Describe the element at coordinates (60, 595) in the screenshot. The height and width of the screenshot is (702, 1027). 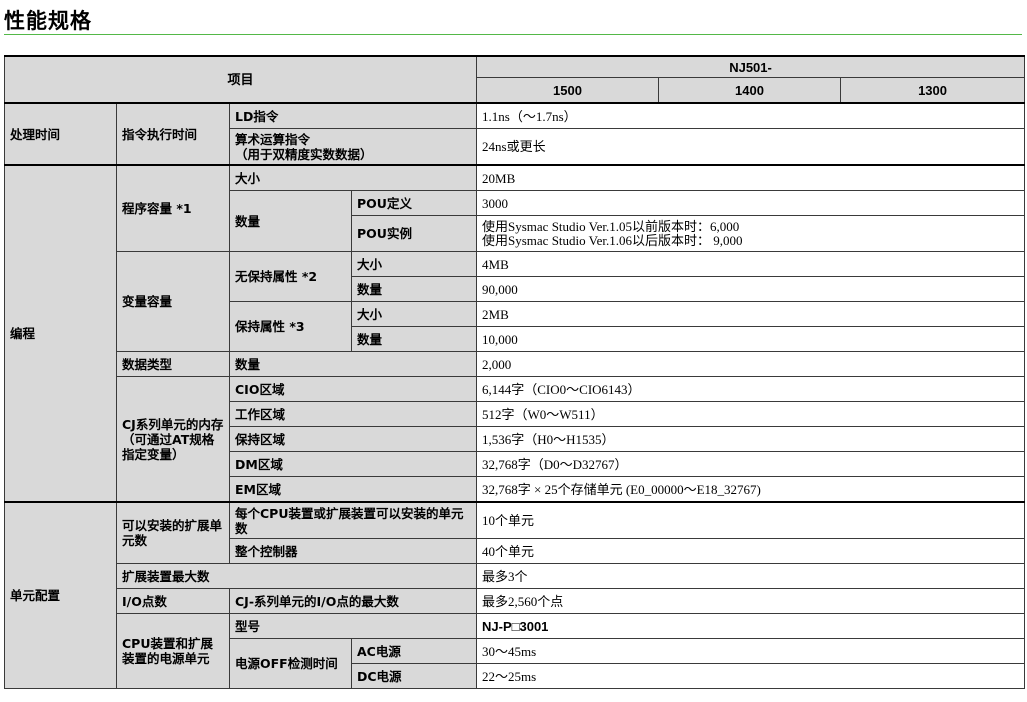
I see `section-unit-config: 单元配置` at that location.